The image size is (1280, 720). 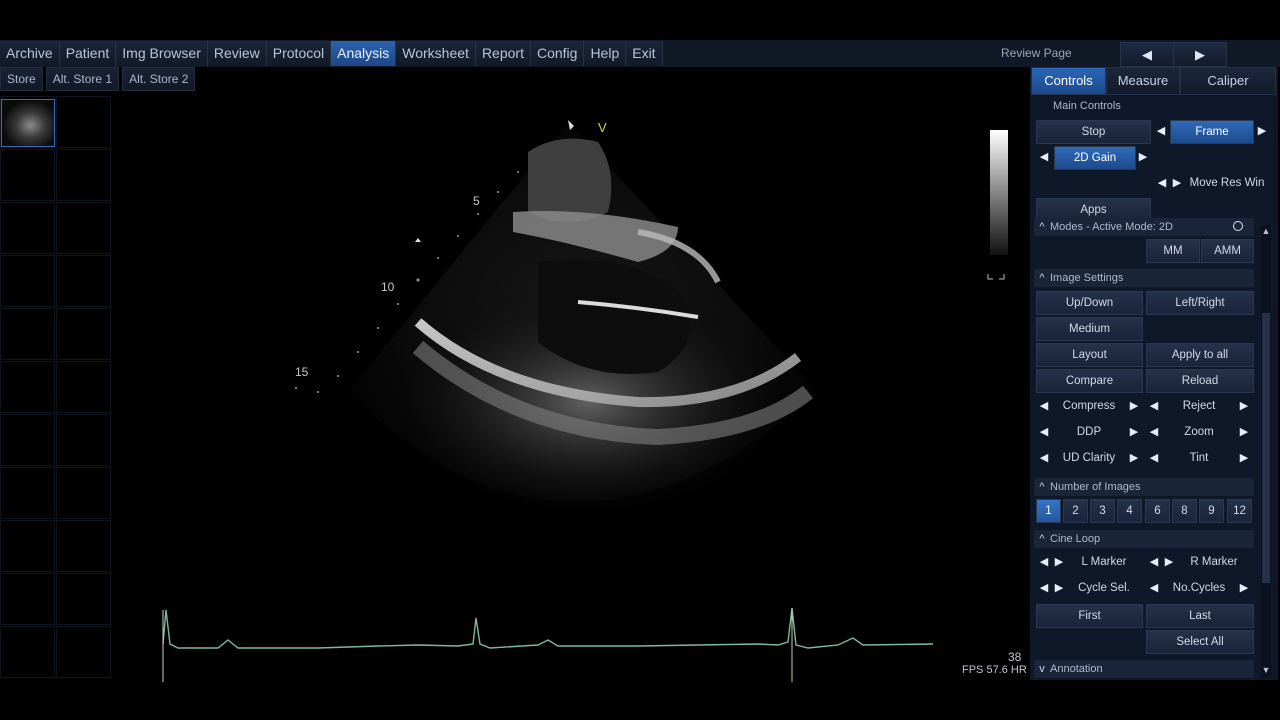 I want to click on alt-store-2-button: Alt. Store 2, so click(x=159, y=79).